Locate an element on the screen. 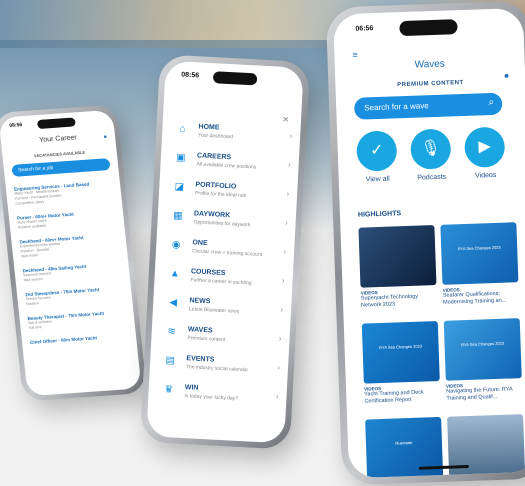 The width and height of the screenshot is (525, 486). profile-icon: ● is located at coordinates (105, 137).